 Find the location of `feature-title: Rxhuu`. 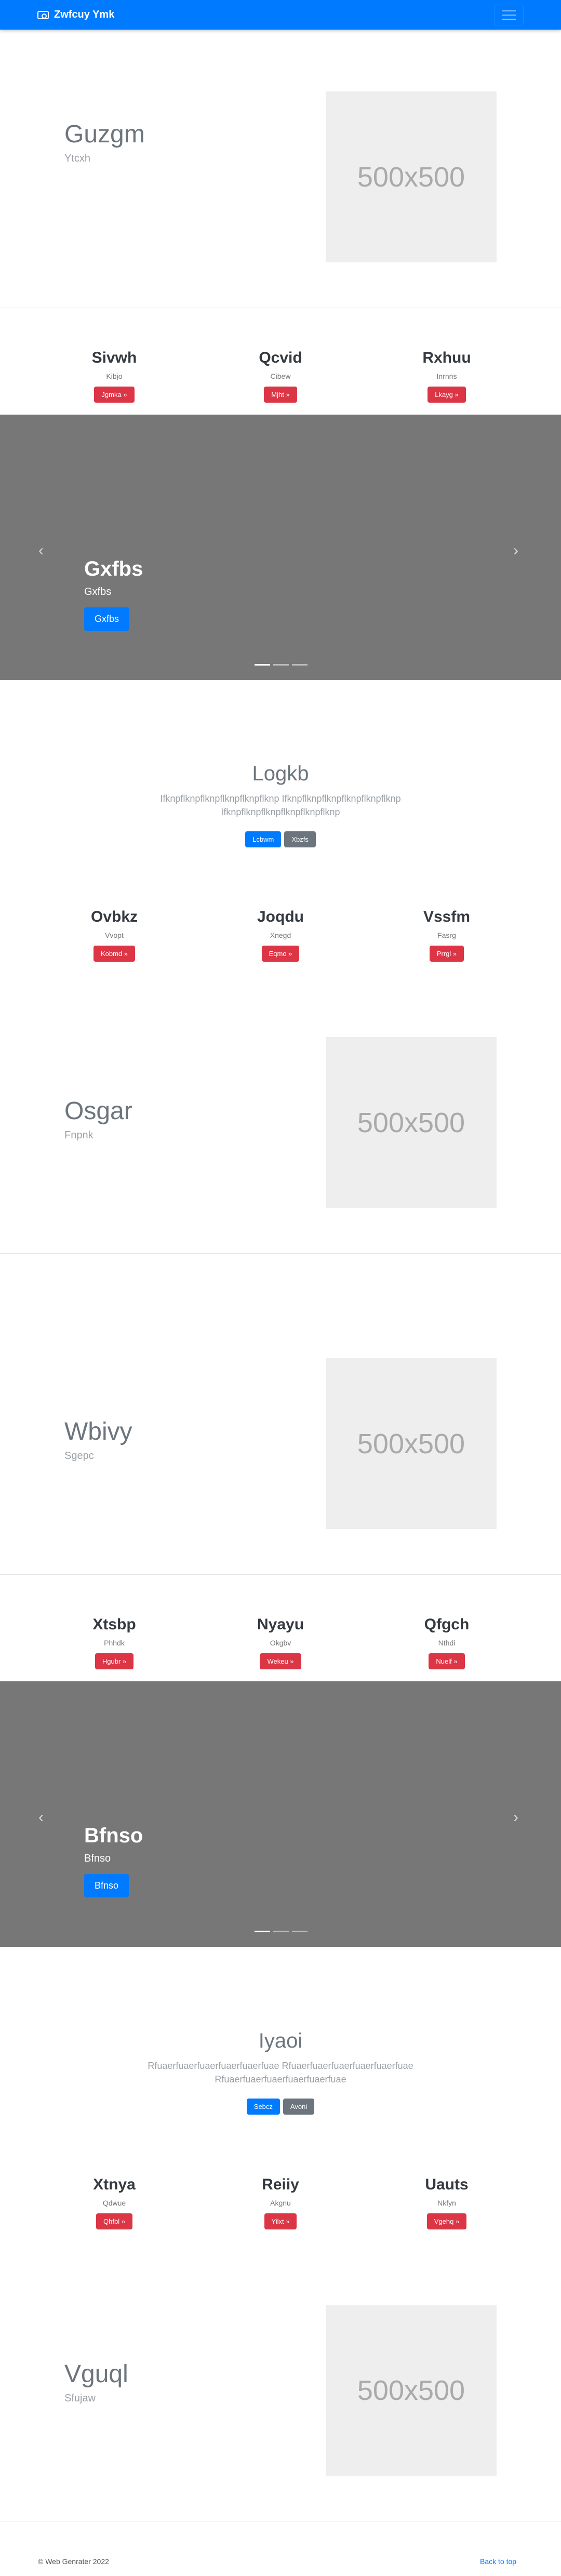

feature-title: Rxhuu is located at coordinates (446, 358).